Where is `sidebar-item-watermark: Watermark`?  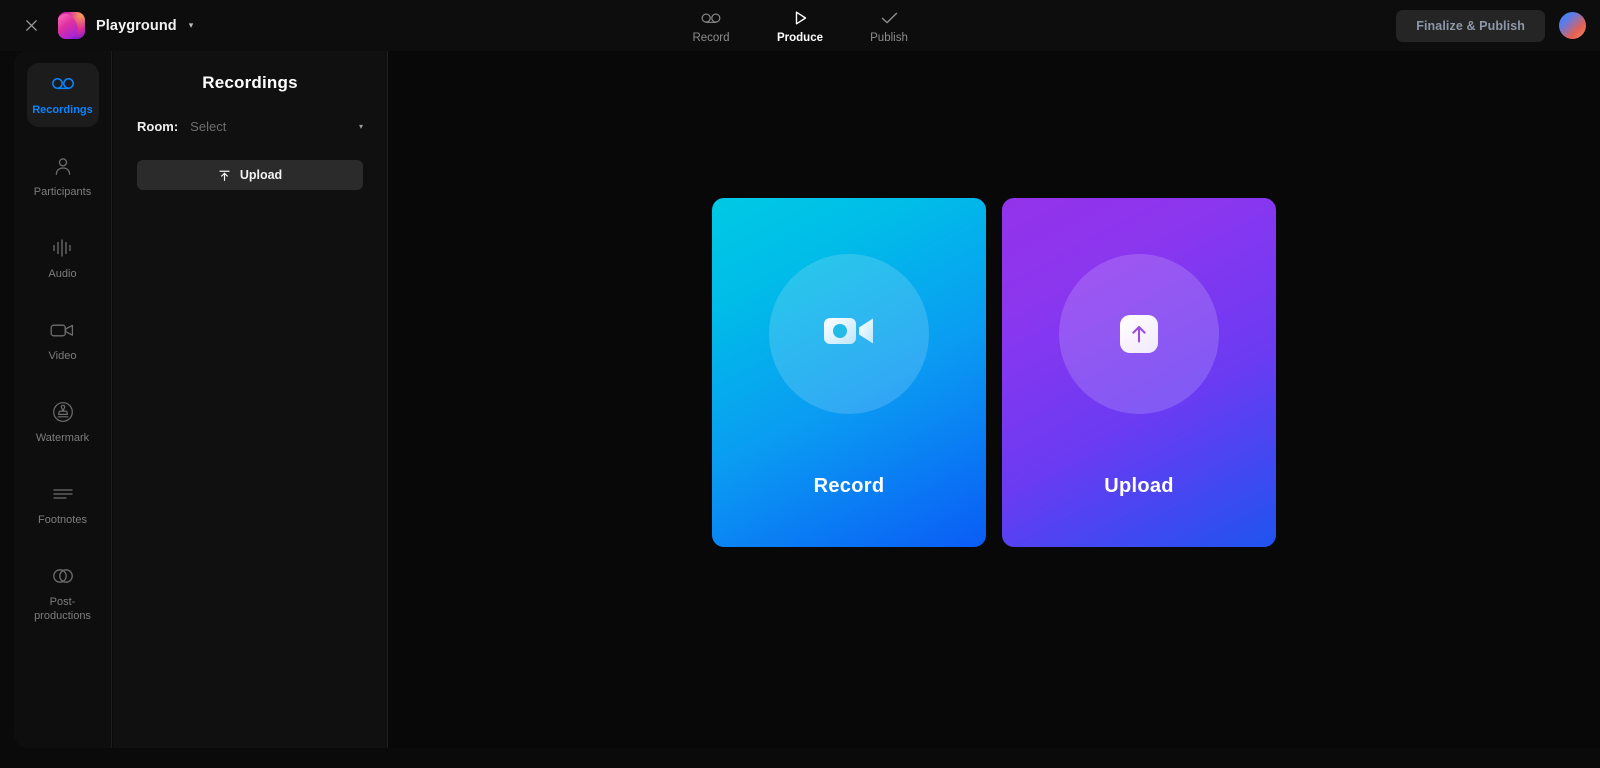
sidebar-item-watermark: Watermark is located at coordinates (63, 423).